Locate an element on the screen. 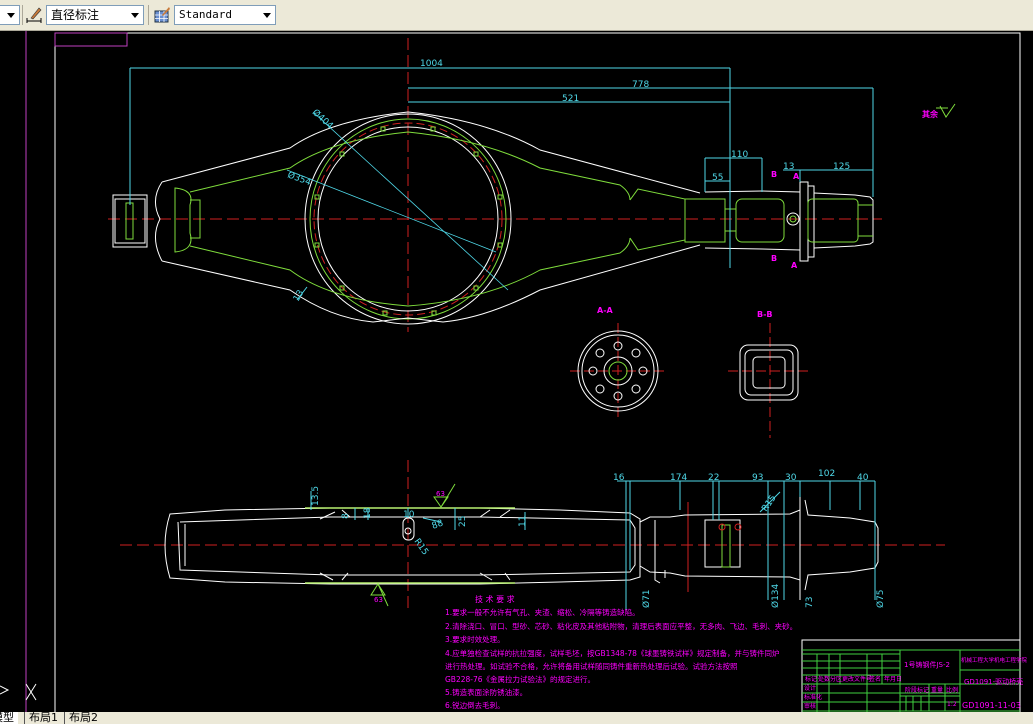 The image size is (1033, 724). dim-phi71: Ø71 is located at coordinates (646, 598).